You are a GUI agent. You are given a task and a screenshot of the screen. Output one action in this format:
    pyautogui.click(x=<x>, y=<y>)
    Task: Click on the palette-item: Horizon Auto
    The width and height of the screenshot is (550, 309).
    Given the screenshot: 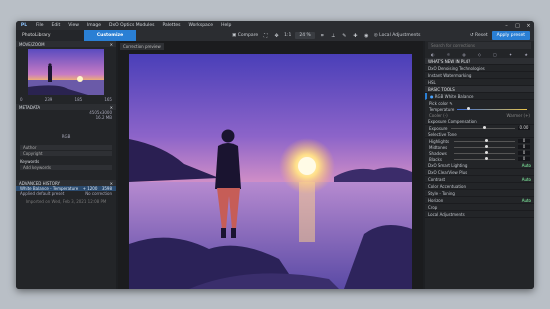 What is the action you would take?
    pyautogui.click(x=479, y=200)
    